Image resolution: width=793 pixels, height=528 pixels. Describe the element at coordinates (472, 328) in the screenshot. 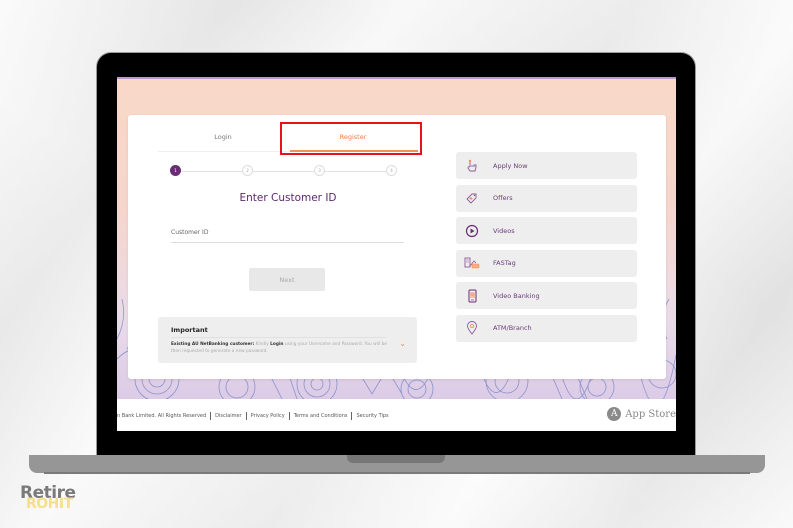

I see `location-pin-icon` at that location.